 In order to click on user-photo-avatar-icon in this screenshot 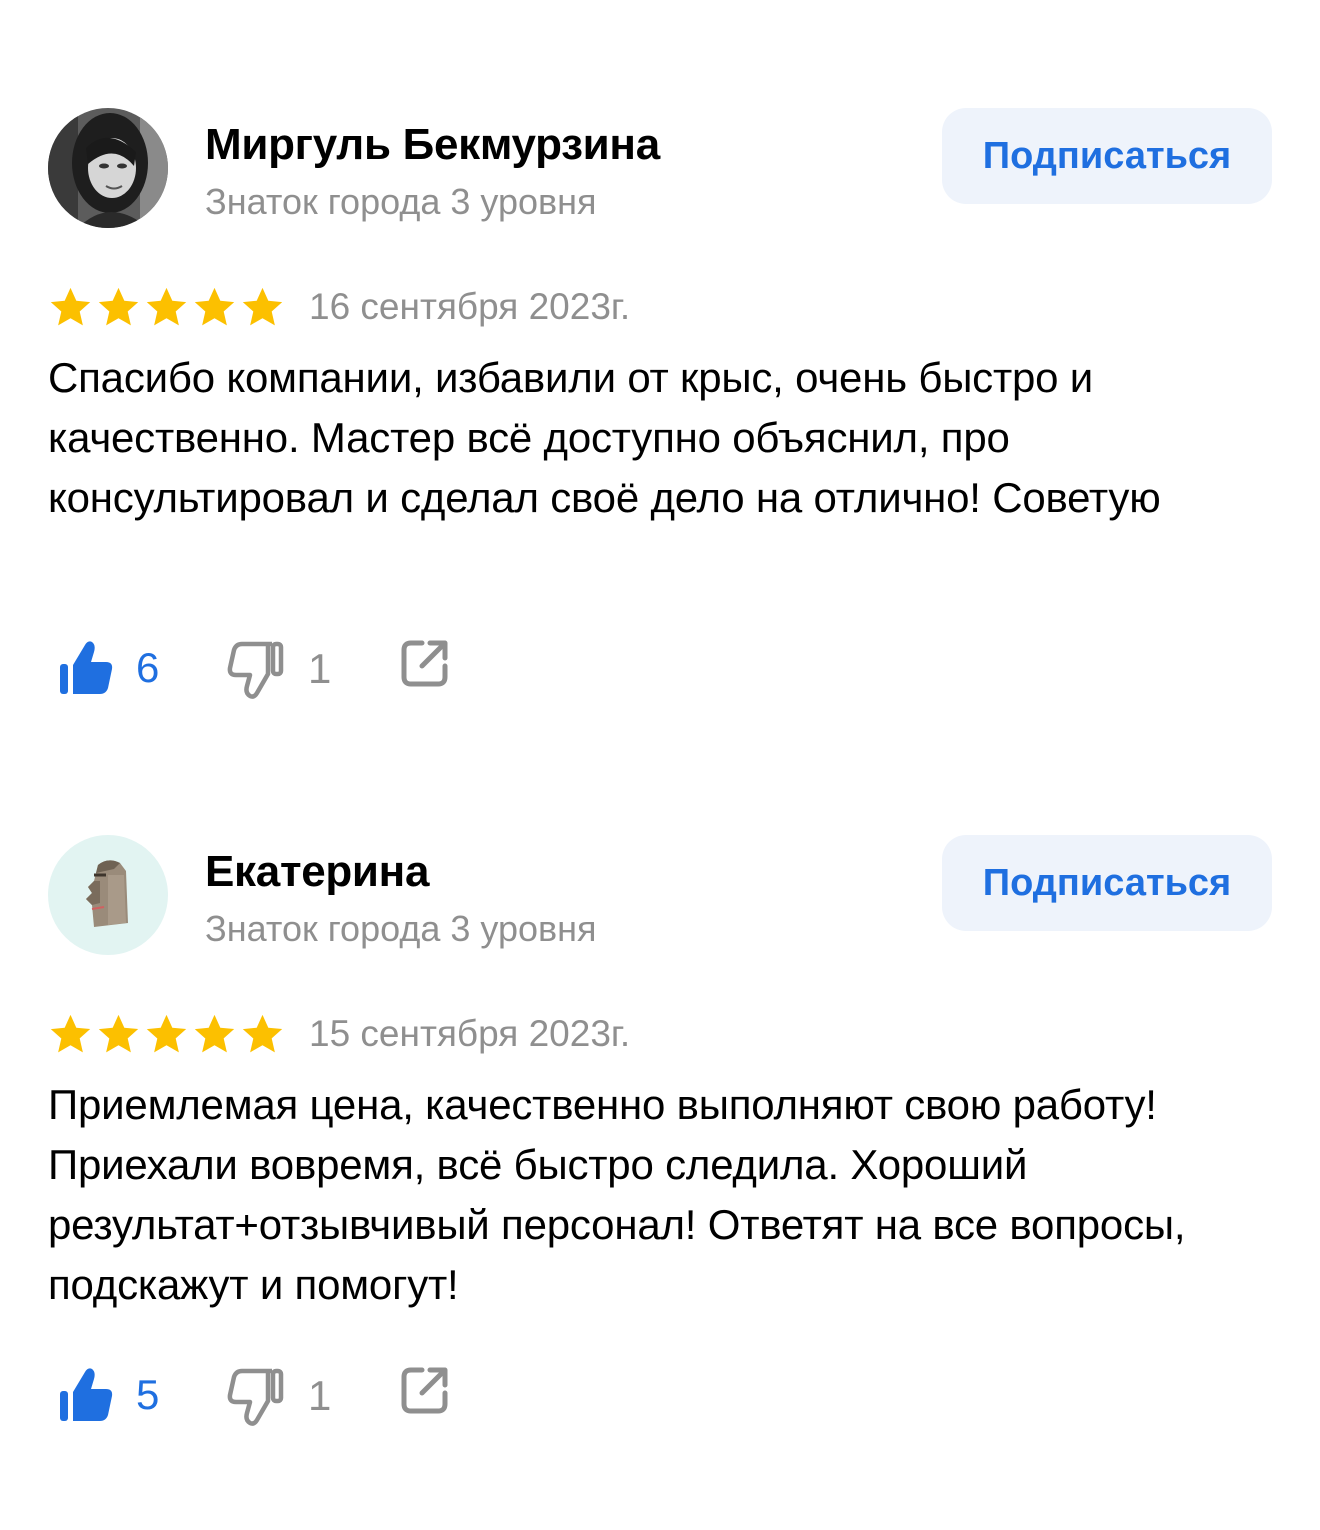, I will do `click(108, 168)`.